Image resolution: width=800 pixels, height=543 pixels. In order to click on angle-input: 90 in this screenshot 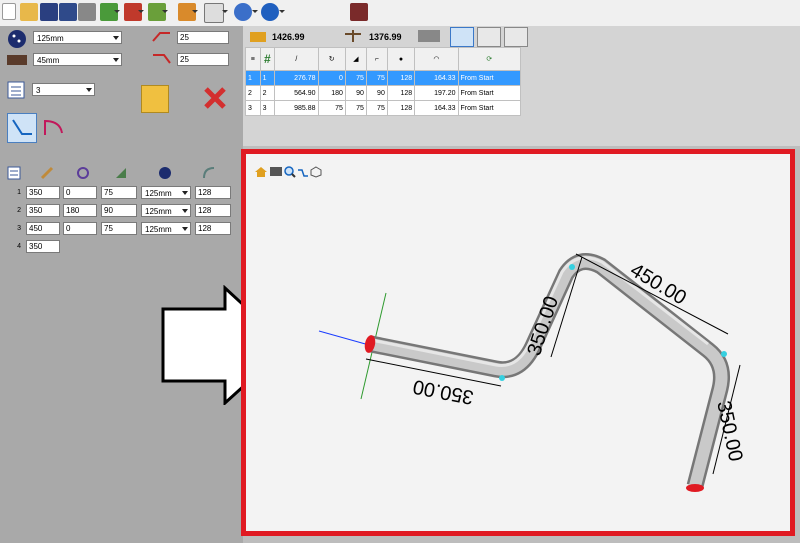, I will do `click(119, 210)`.